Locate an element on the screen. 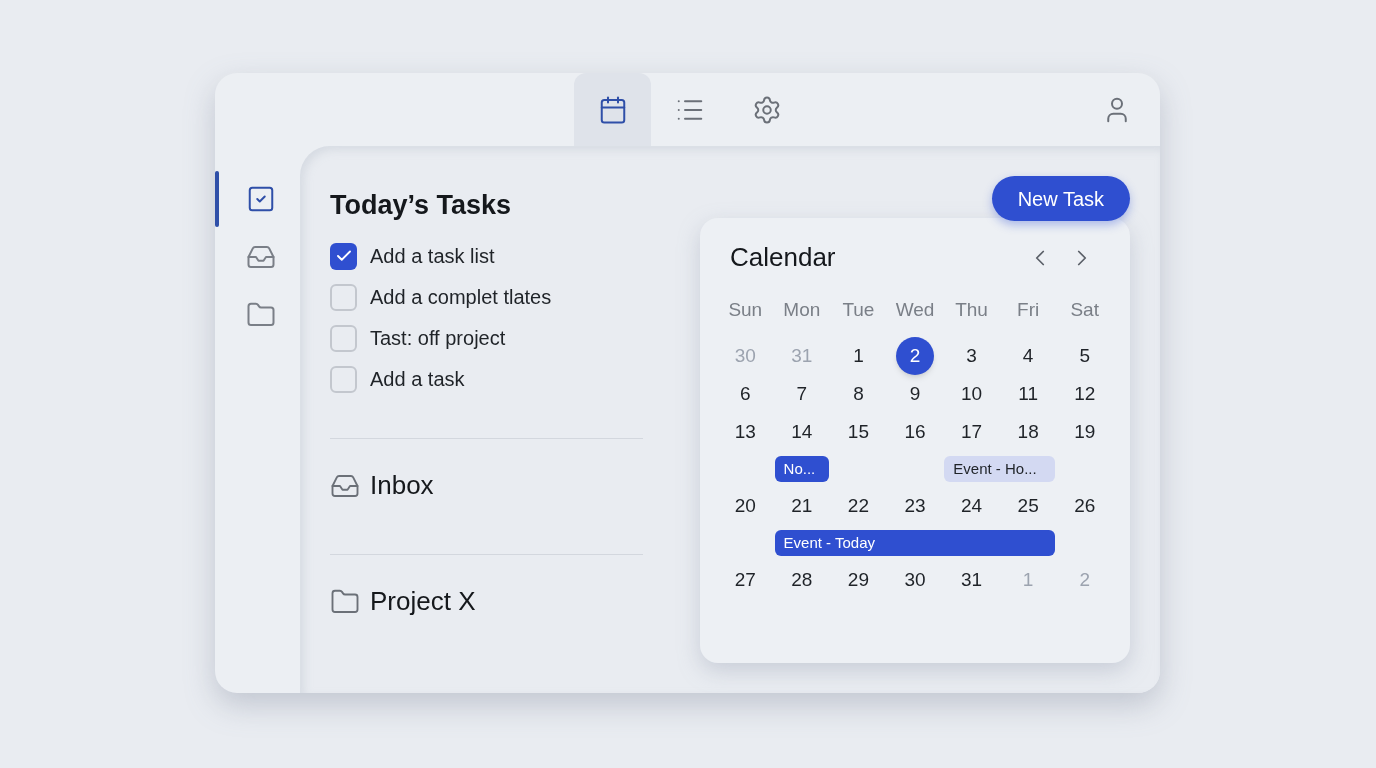  calendar-day: 3 is located at coordinates (971, 356).